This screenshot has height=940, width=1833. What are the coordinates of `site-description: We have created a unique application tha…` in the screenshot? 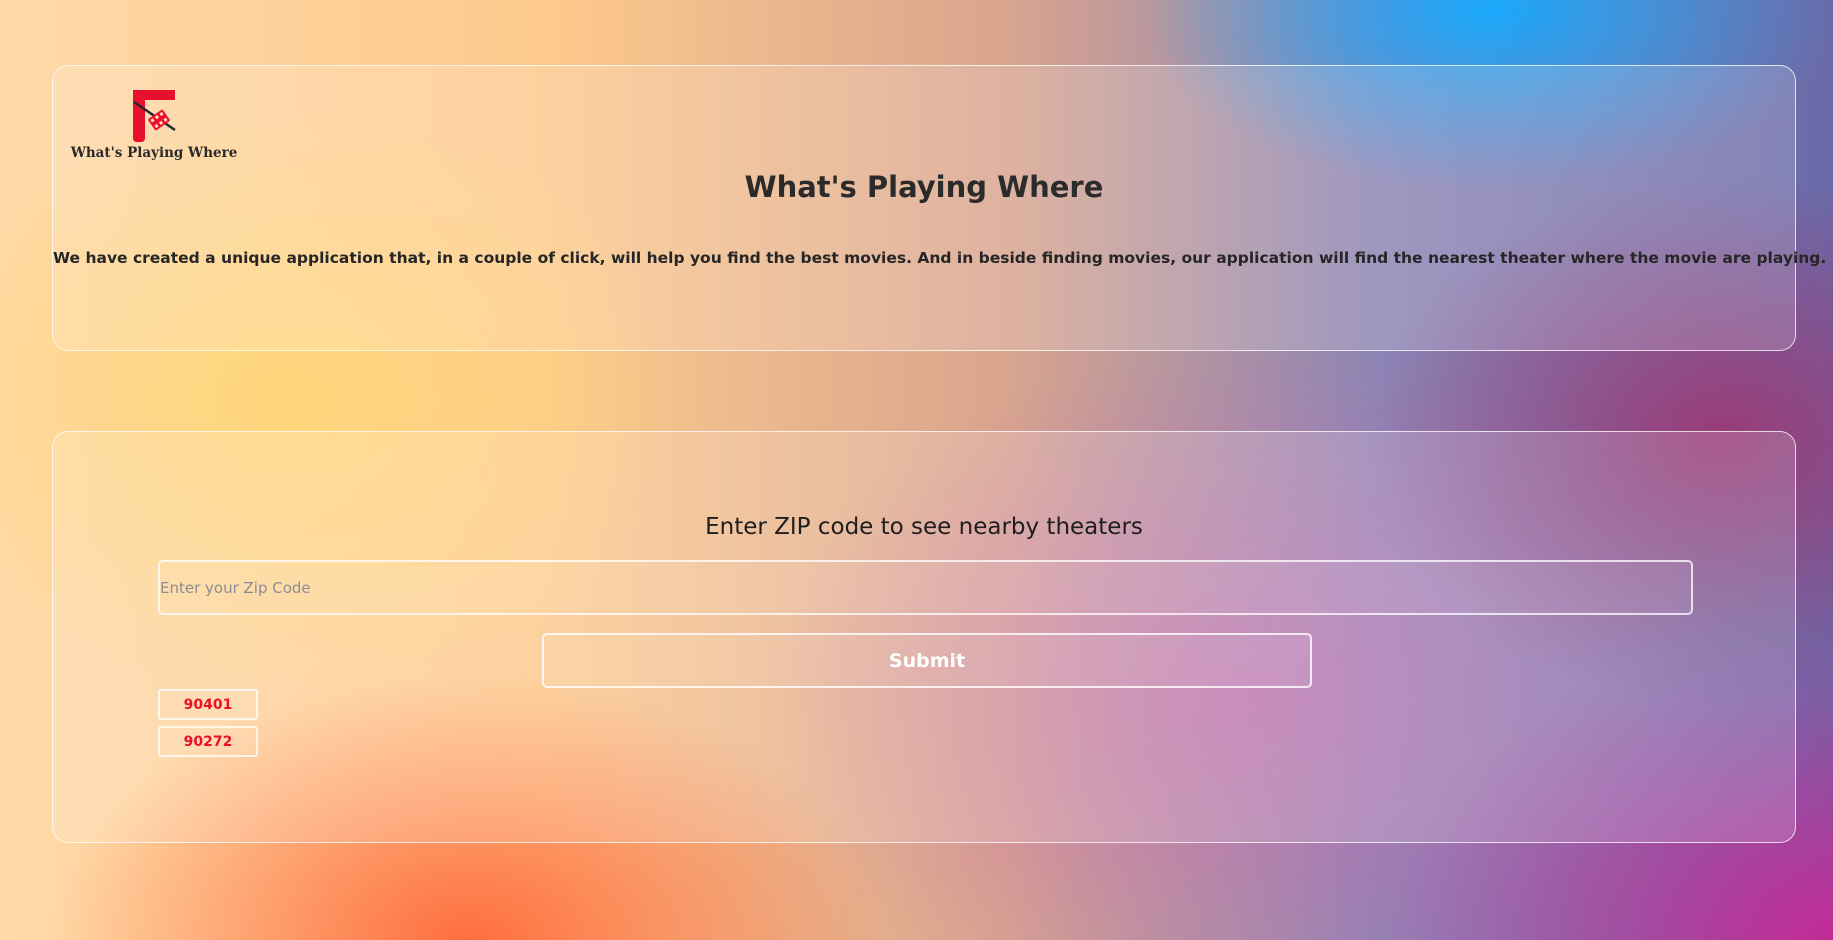 It's located at (940, 258).